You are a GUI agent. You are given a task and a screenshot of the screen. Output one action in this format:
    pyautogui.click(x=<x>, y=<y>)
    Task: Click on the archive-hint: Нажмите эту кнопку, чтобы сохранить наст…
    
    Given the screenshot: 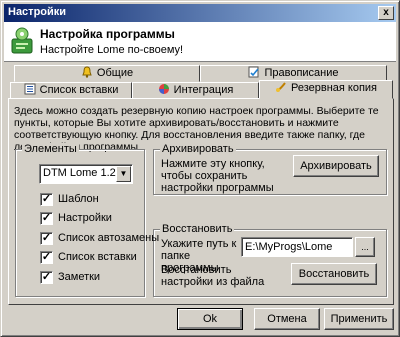 What is the action you would take?
    pyautogui.click(x=217, y=176)
    